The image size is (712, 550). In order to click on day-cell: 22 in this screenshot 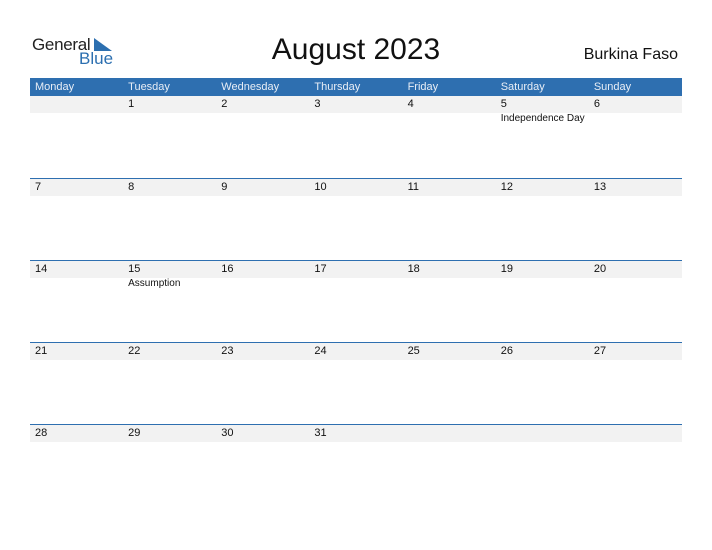, I will do `click(169, 351)`.